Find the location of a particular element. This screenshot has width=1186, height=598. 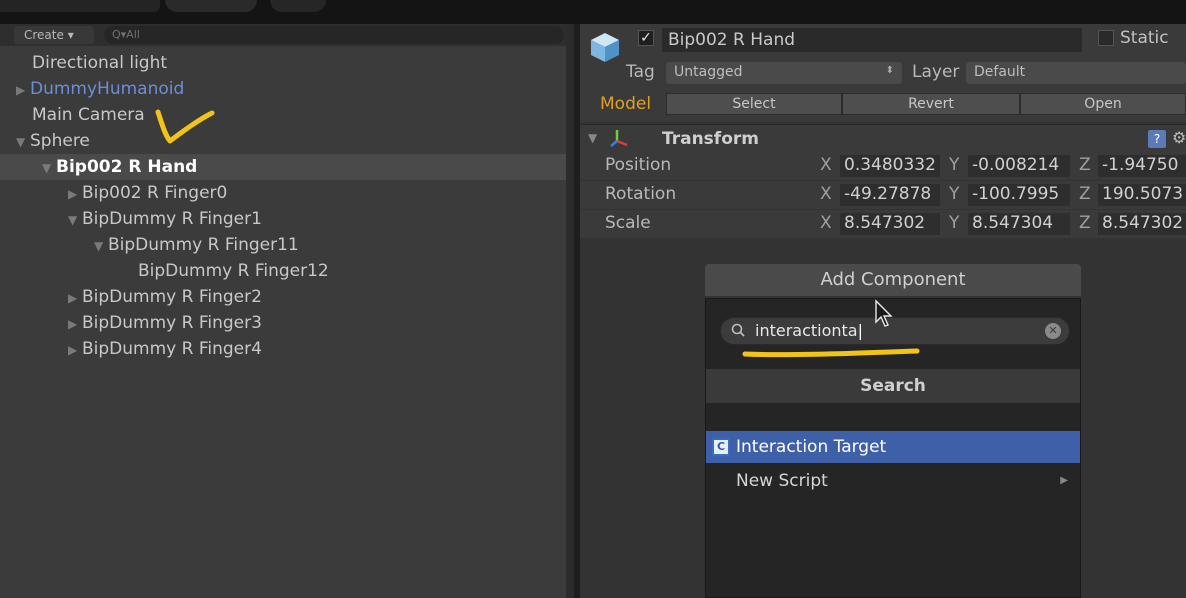

tree-item-label: BipDummy R Finger12 is located at coordinates (233, 271).